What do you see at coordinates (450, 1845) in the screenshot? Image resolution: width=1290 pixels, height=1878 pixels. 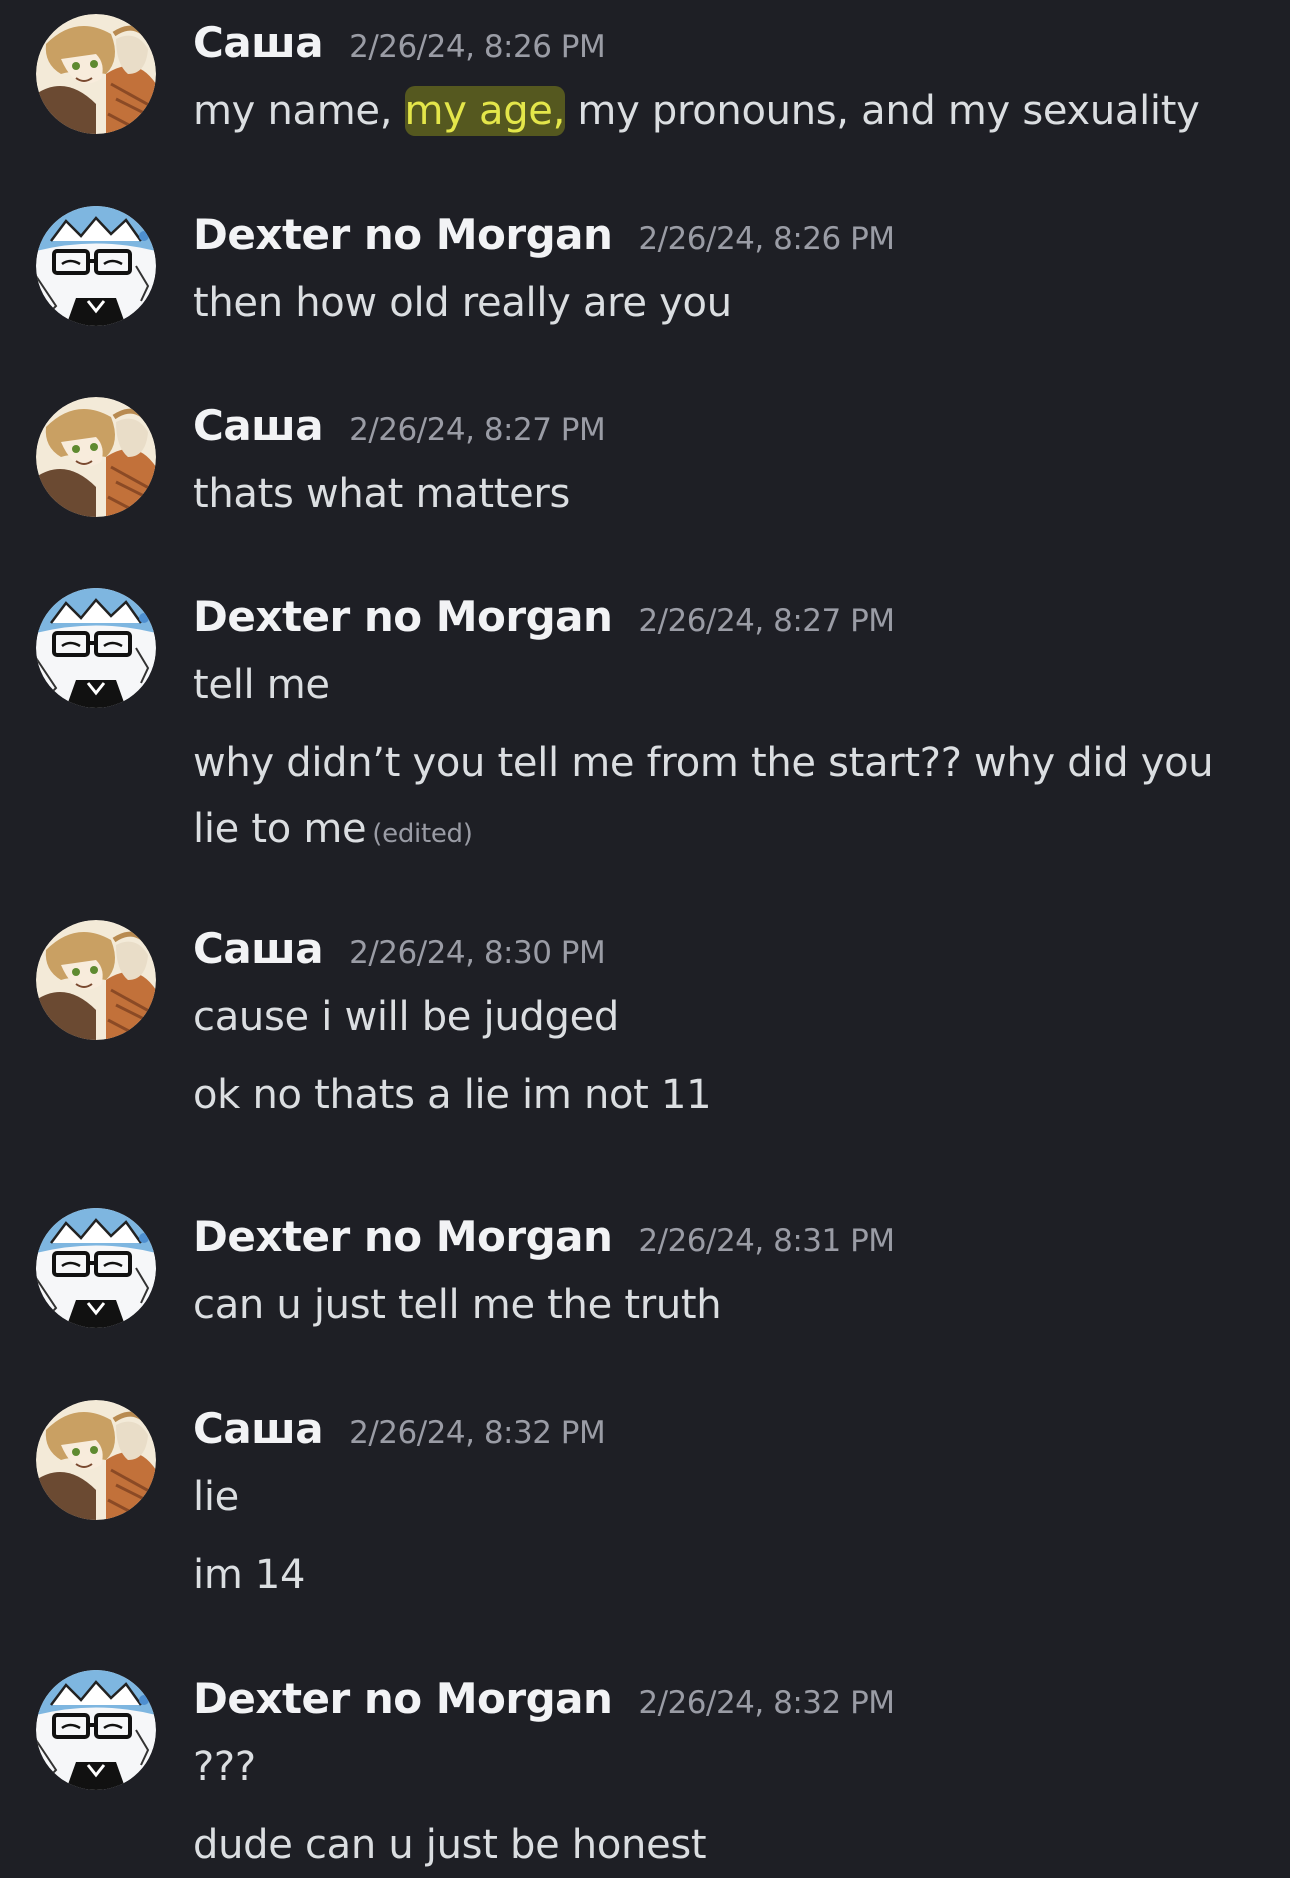 I see `message-text: dude can u just be honest` at bounding box center [450, 1845].